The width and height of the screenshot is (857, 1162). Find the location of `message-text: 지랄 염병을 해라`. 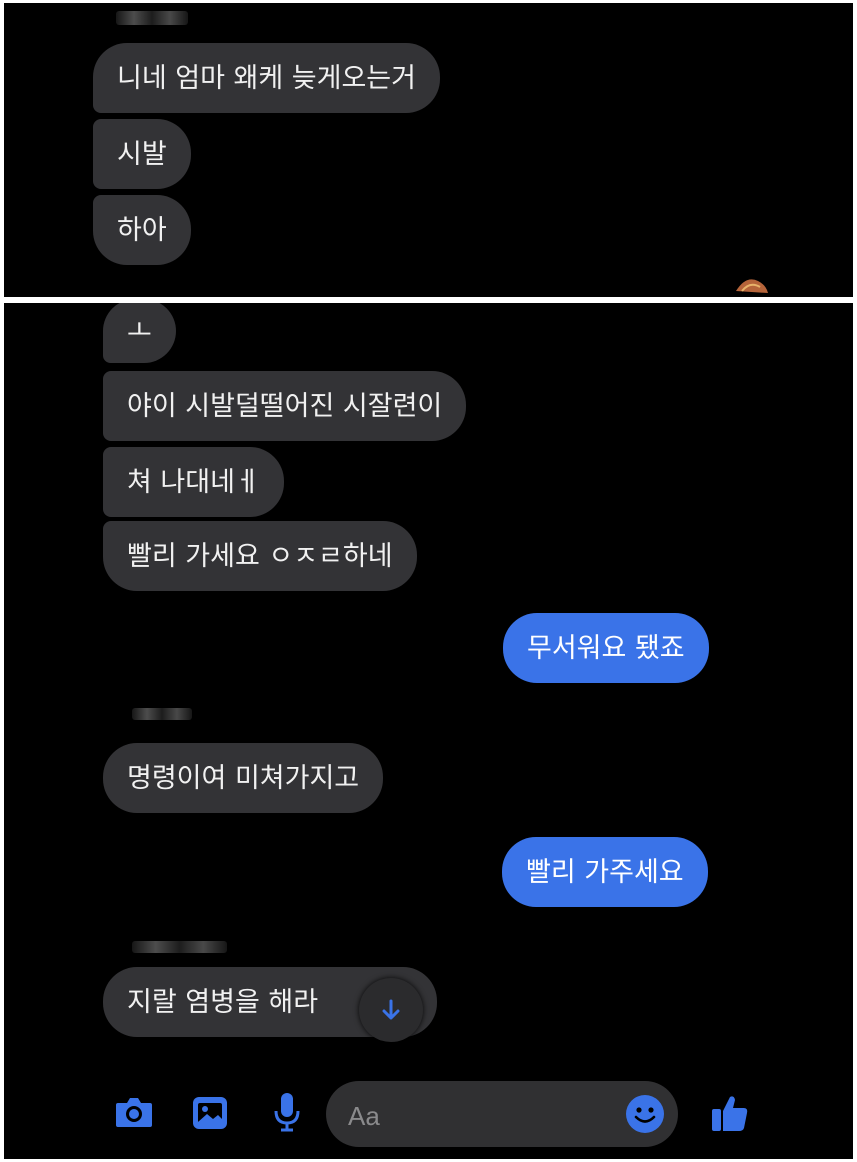

message-text: 지랄 염병을 해라 is located at coordinates (223, 1002).